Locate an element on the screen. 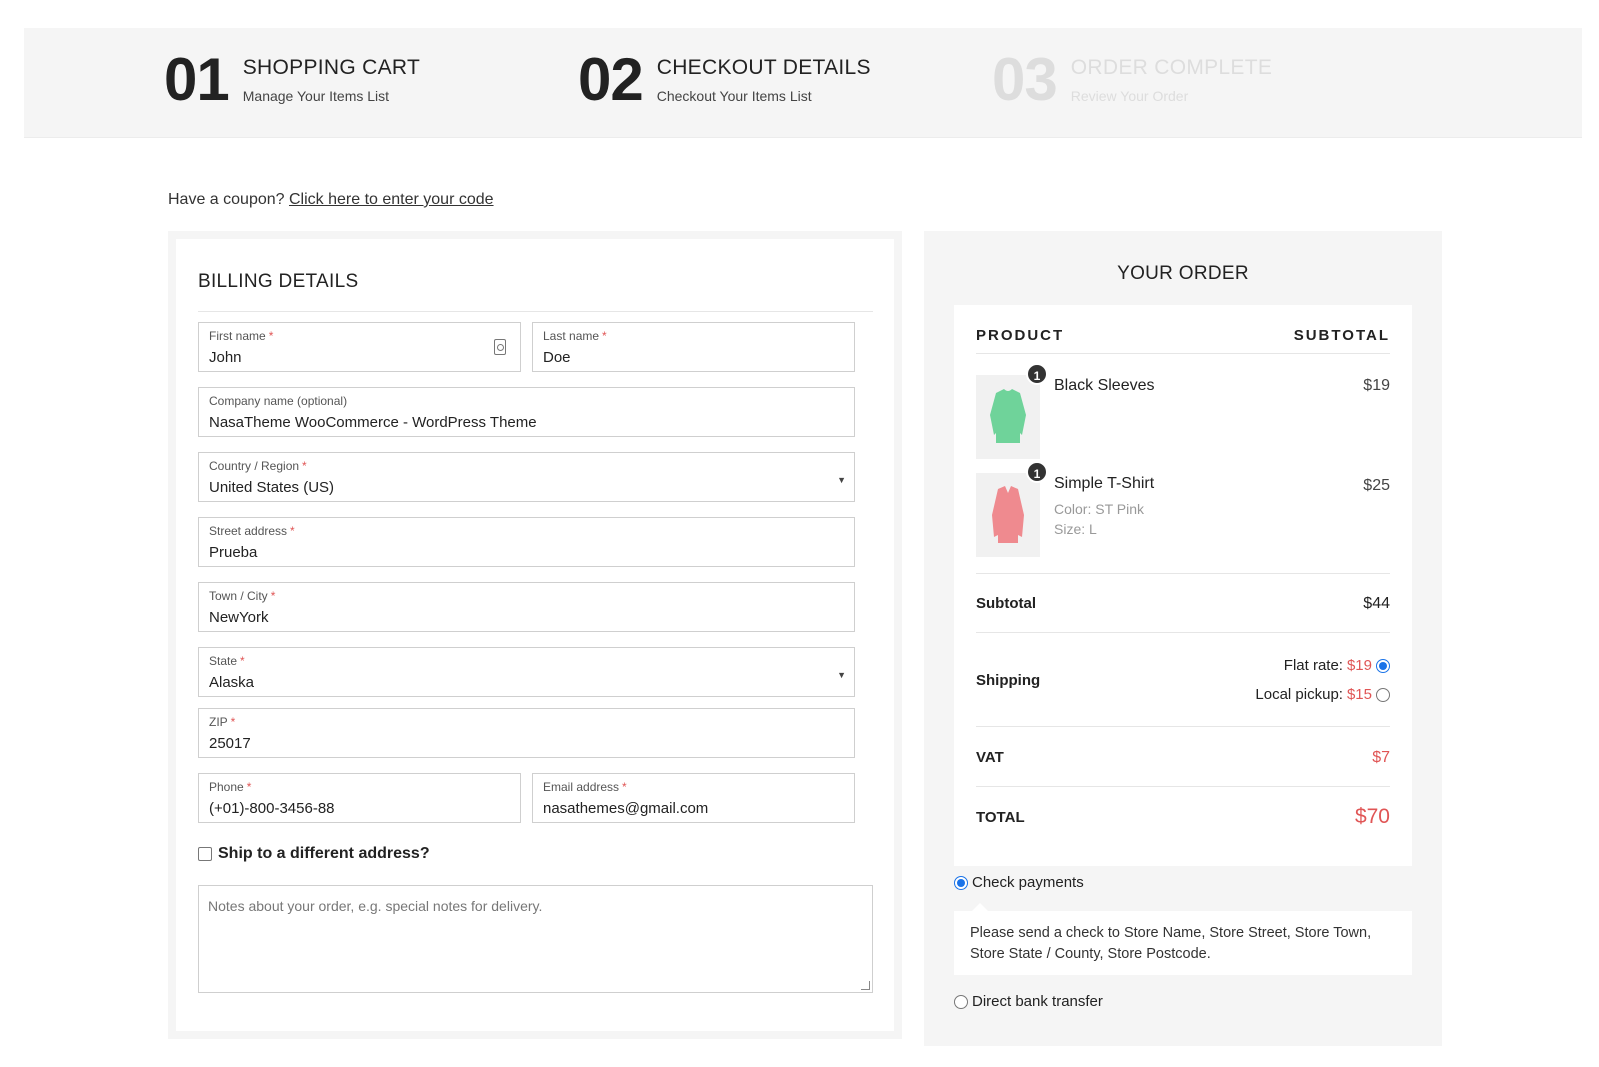  order-table-header: PRODUCT SUBTOTAL is located at coordinates (1183, 335).